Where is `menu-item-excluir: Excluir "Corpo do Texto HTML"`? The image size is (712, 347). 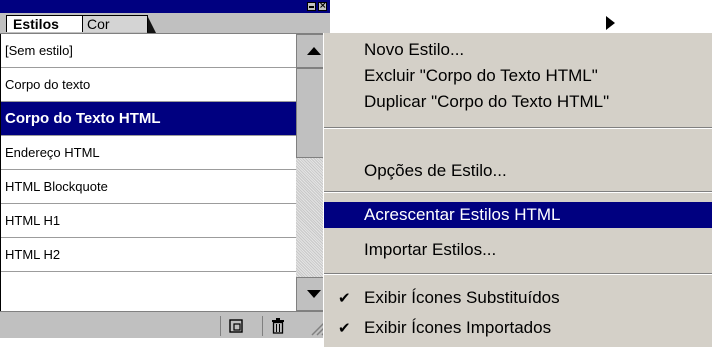
menu-item-excluir: Excluir "Corpo do Texto HTML" is located at coordinates (518, 76).